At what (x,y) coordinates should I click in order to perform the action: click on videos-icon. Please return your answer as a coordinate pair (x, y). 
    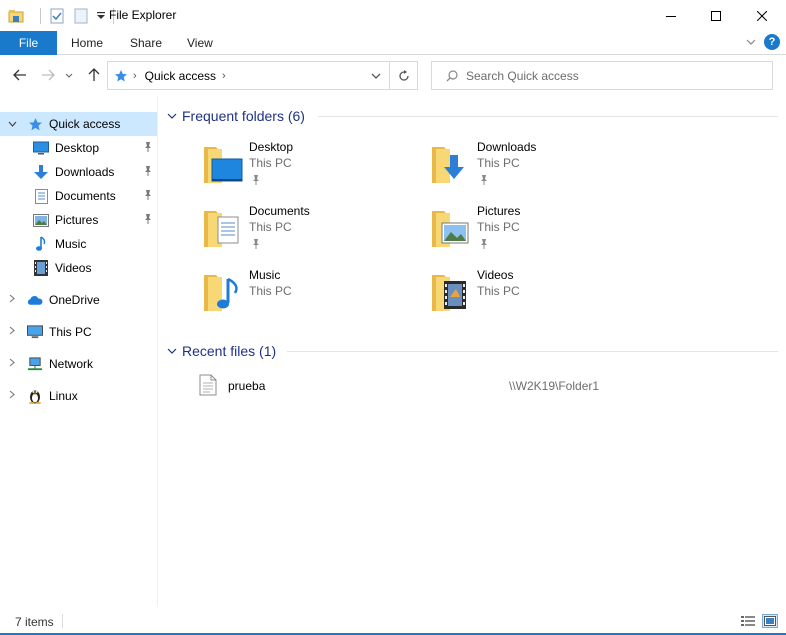
    Looking at the image, I should click on (41, 268).